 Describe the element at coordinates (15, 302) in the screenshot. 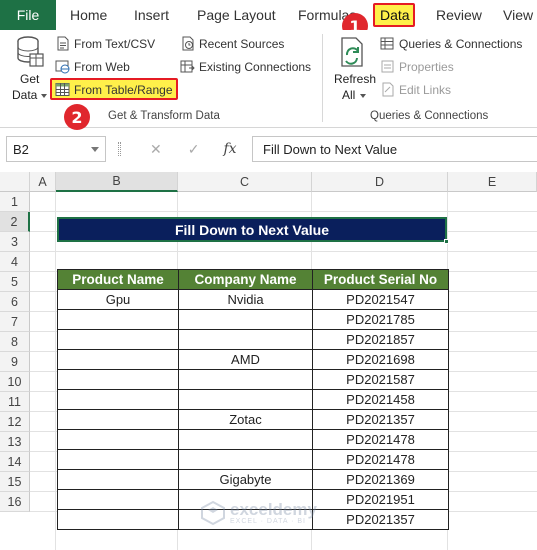

I see `row-header: 6` at that location.